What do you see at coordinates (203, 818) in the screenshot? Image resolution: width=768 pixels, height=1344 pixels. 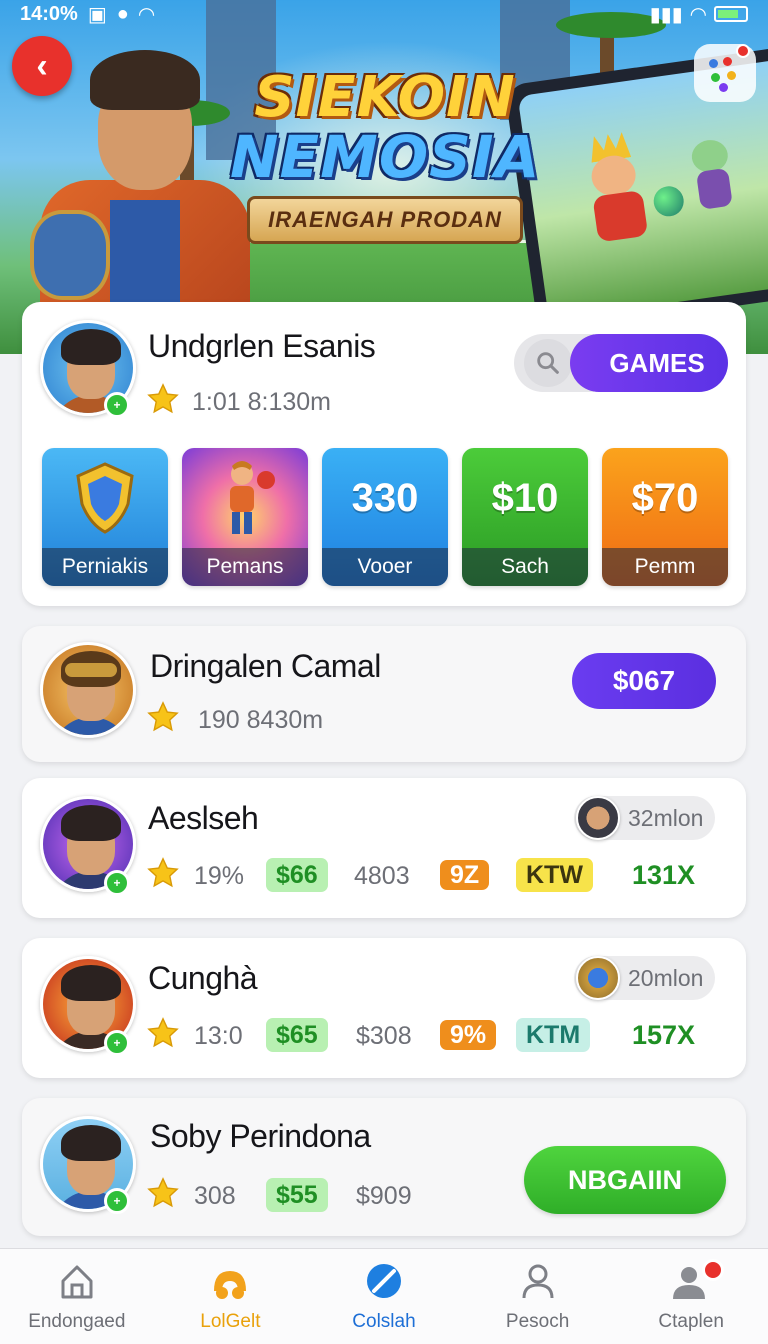 I see `player-name: Aeslseh` at bounding box center [203, 818].